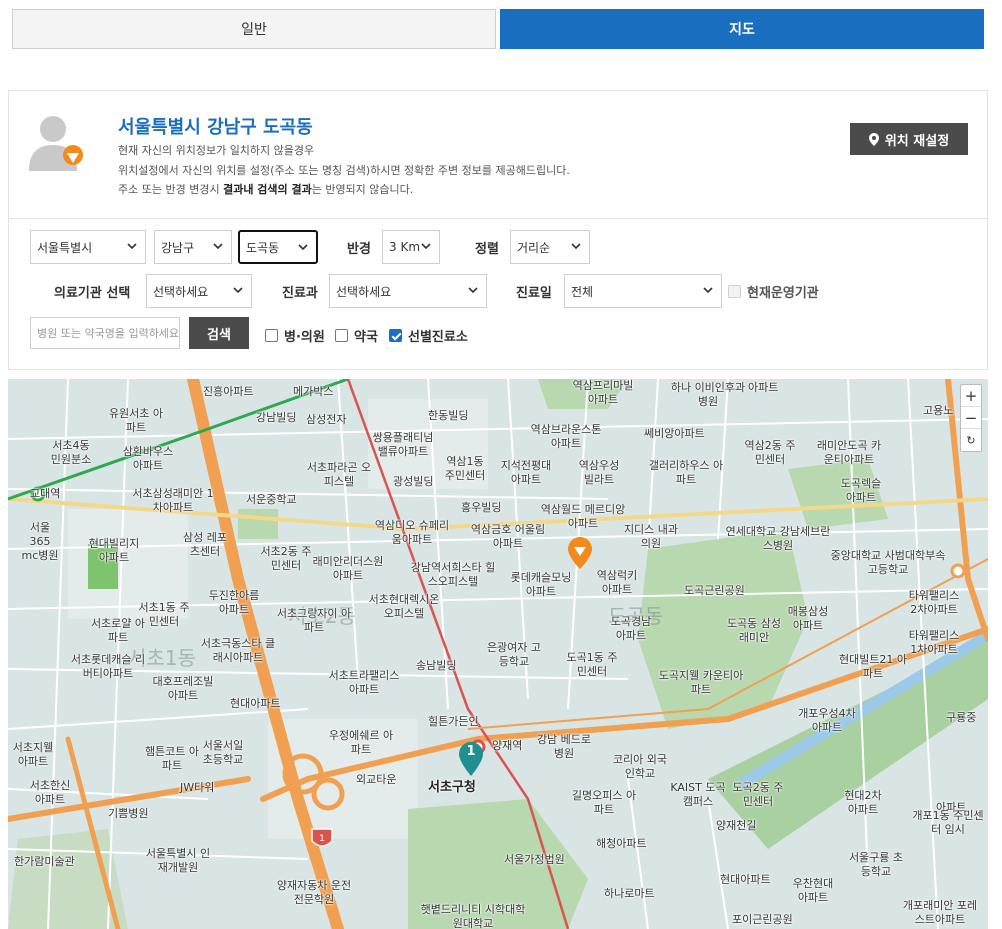  I want to click on dong-select: 도곡동, so click(278, 247).